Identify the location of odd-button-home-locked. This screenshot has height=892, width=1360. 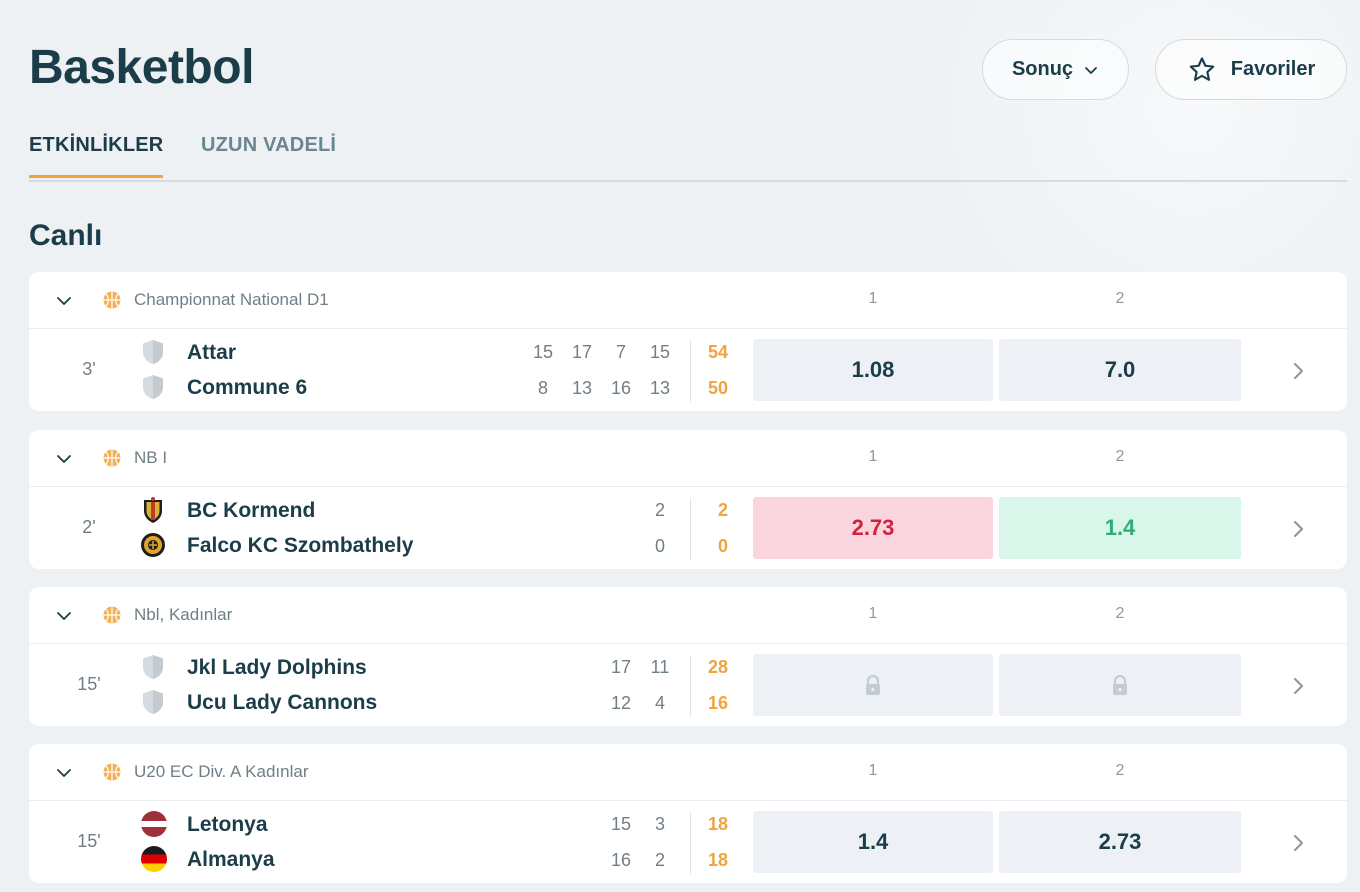
(873, 685).